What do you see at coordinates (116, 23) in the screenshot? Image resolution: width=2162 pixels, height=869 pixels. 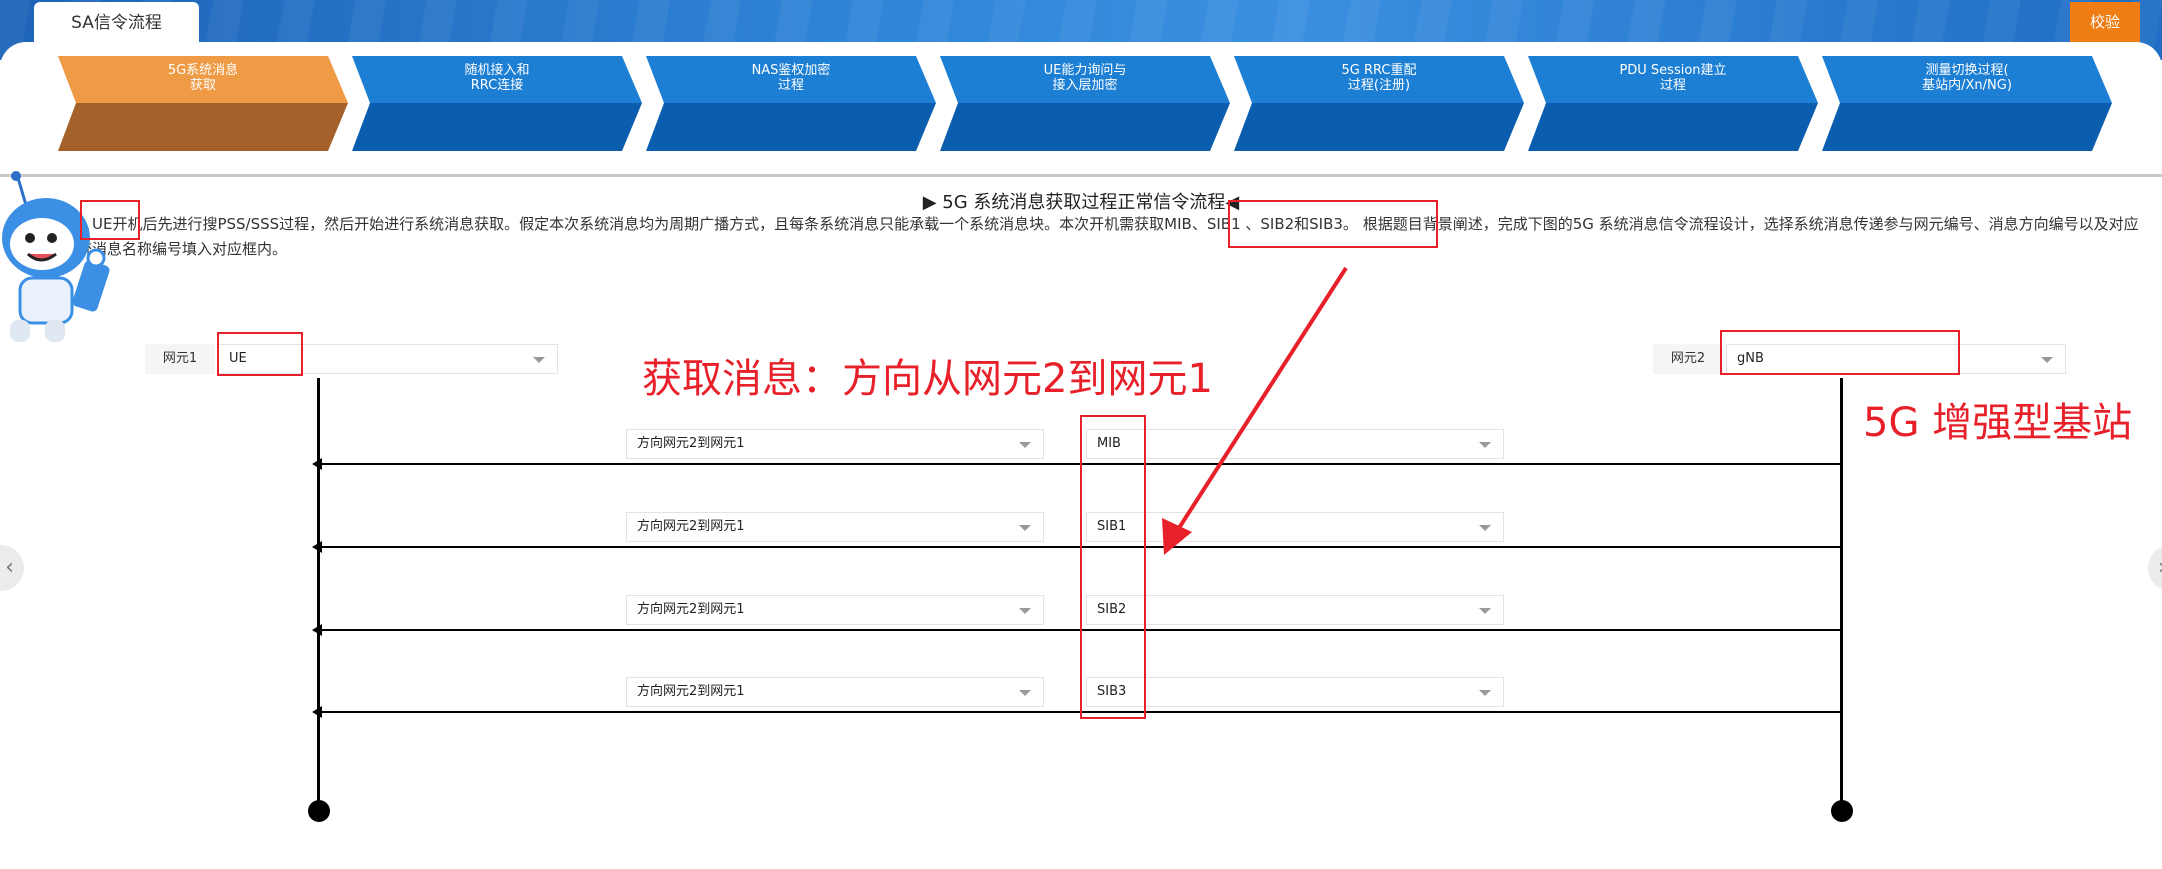 I see `tab-sa-signaling: SA信令流程` at bounding box center [116, 23].